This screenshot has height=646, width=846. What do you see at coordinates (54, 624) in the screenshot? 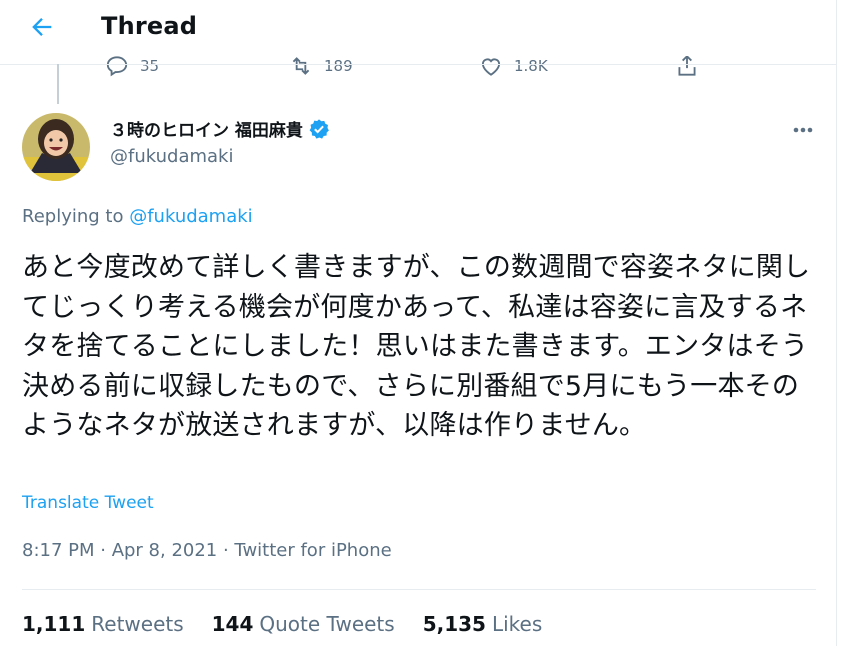
I see `retweets-count: 1,111` at bounding box center [54, 624].